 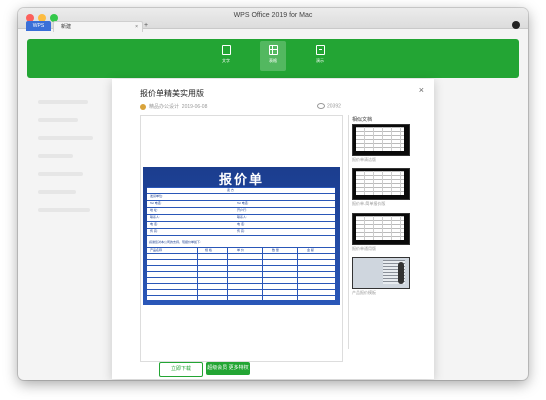 What do you see at coordinates (321, 106) in the screenshot?
I see `eye-icon` at bounding box center [321, 106].